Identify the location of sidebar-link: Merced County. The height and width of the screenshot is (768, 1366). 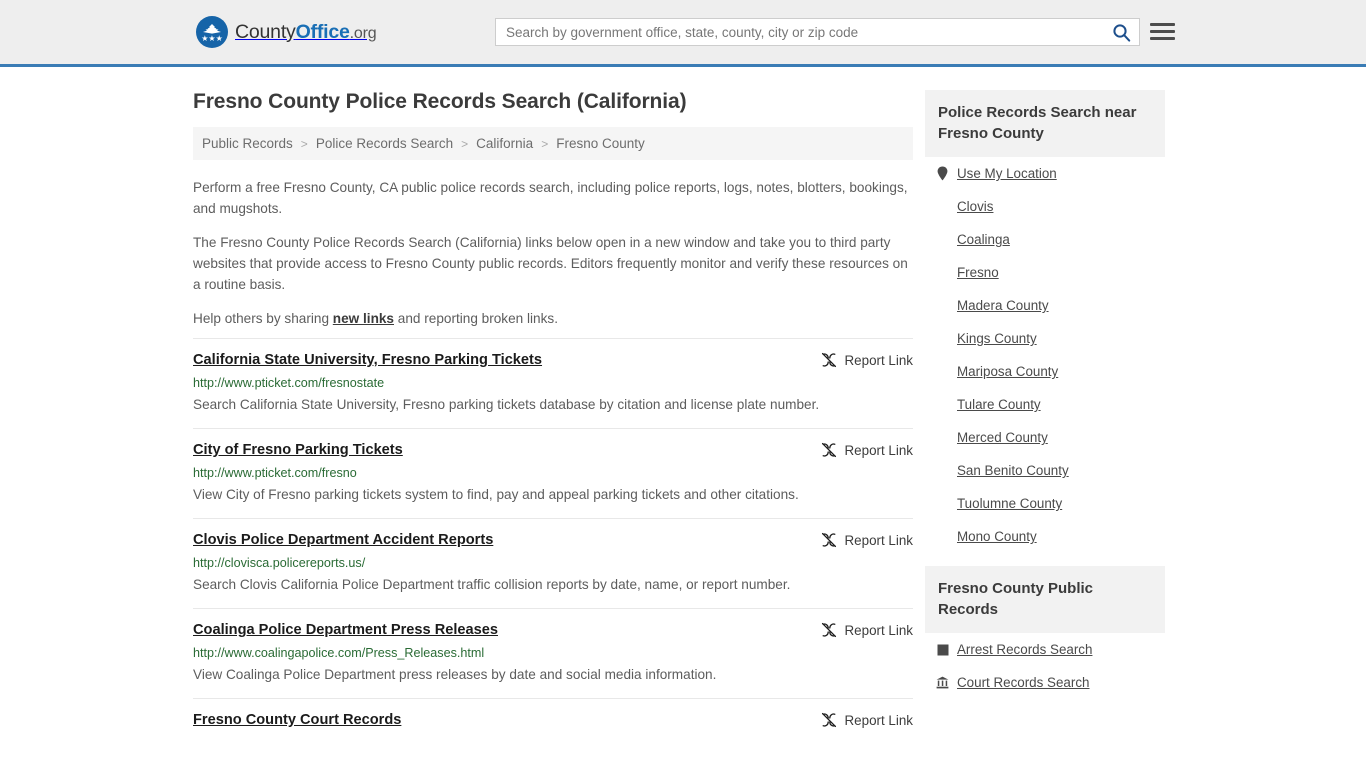
(1002, 437).